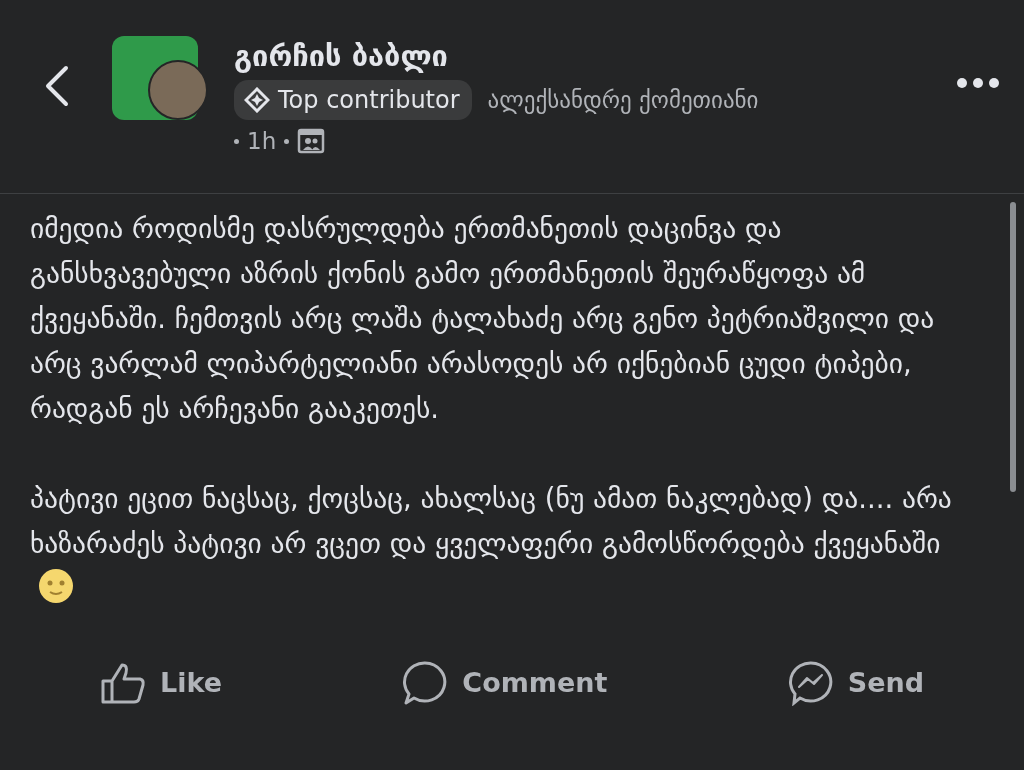  I want to click on post-paragraph: პატივი ეცით ნაცსაც, ქოცსაც, ახალსაც (ნუ ამათ ნაკლებად) და.... არა ხაზარაძეს პატივი არ ვცეთ და ყველაფერი გამოსწორდება ქვეყანაში, so click(491, 520).